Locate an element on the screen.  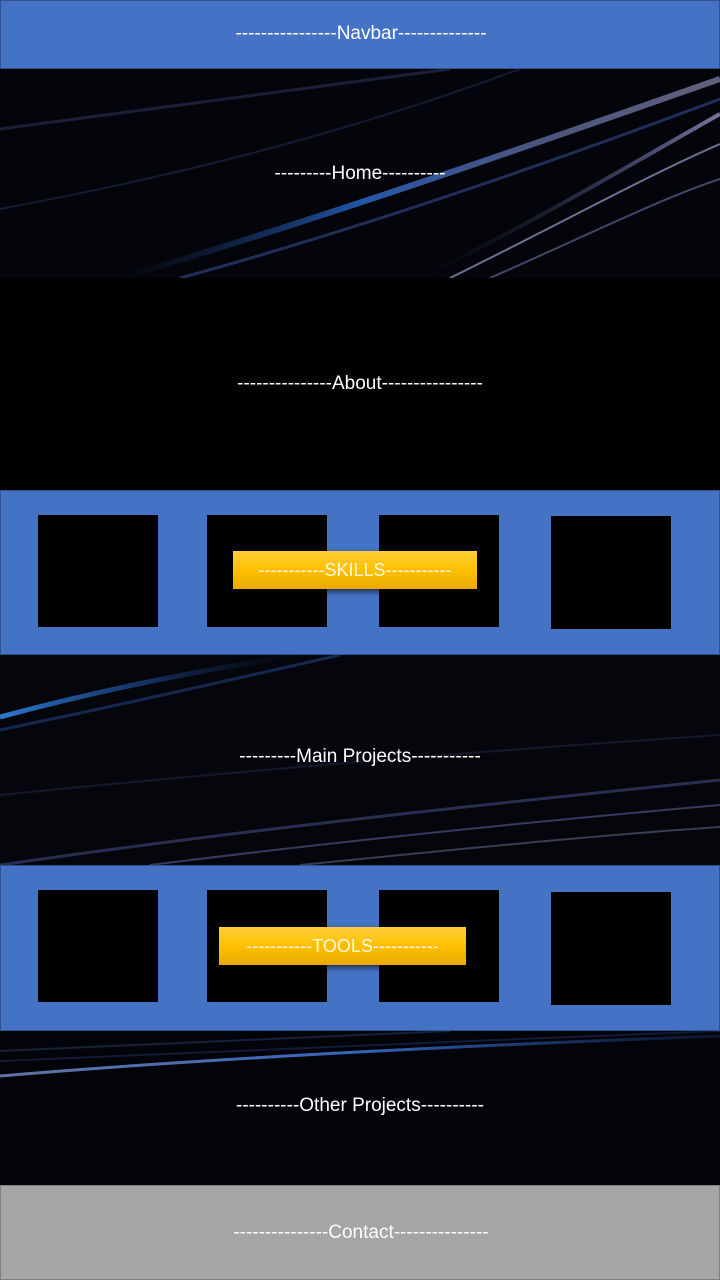
tools-badge: -----------TOOLS----------- is located at coordinates (342, 946).